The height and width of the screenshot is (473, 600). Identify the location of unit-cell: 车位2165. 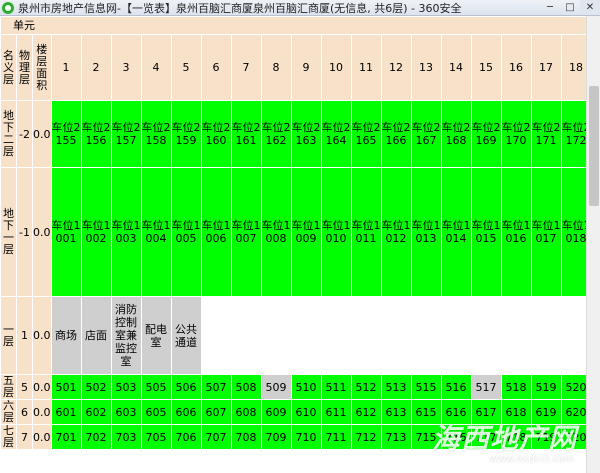
(366, 134).